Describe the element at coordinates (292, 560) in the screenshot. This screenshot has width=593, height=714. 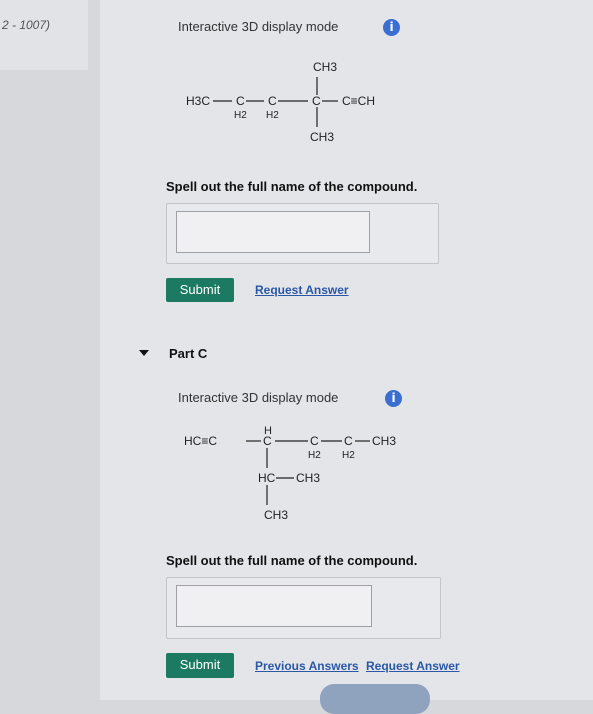
I see `part-c-prompt: Spell out the full name of the compound.` at that location.